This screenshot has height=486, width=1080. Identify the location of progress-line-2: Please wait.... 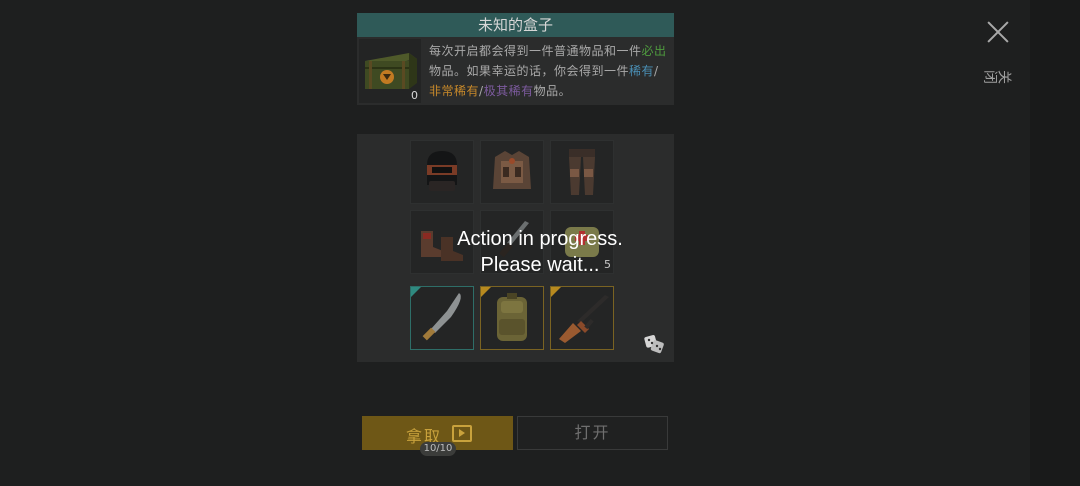
(540, 265).